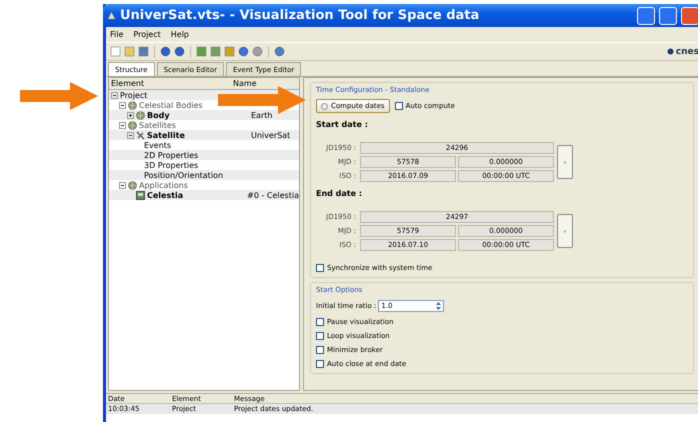 The height and width of the screenshot is (422, 698). What do you see at coordinates (166, 135) in the screenshot?
I see `tree-item: Satellite` at bounding box center [166, 135].